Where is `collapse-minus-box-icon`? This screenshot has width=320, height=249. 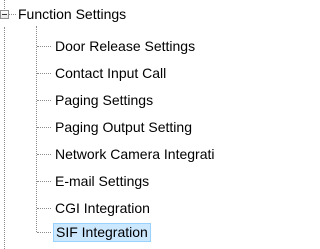 collapse-minus-box-icon is located at coordinates (4, 14).